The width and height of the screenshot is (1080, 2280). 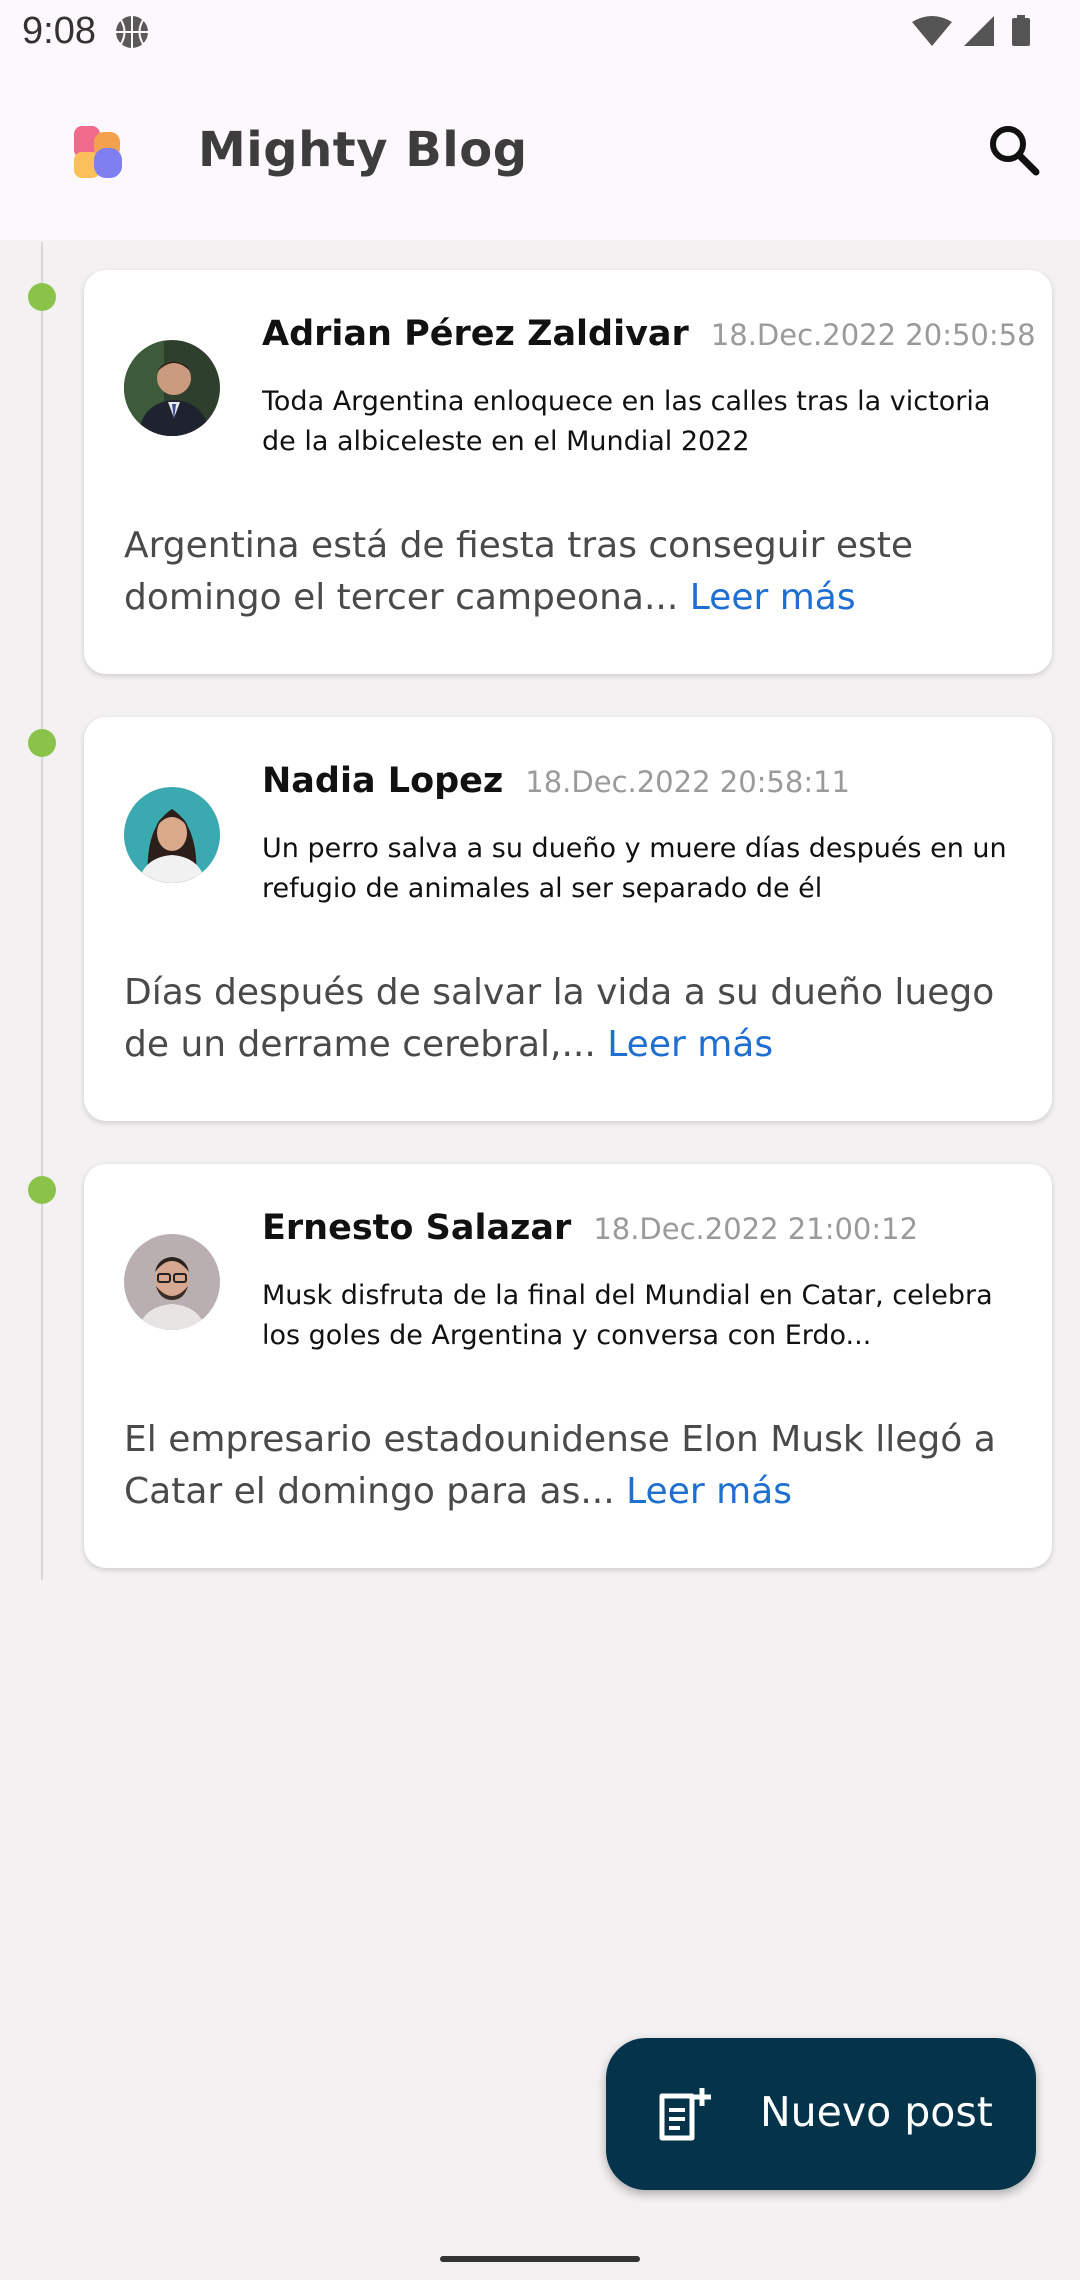 What do you see at coordinates (756, 1229) in the screenshot?
I see `post-date: 18.Dec.2022 21:00:12` at bounding box center [756, 1229].